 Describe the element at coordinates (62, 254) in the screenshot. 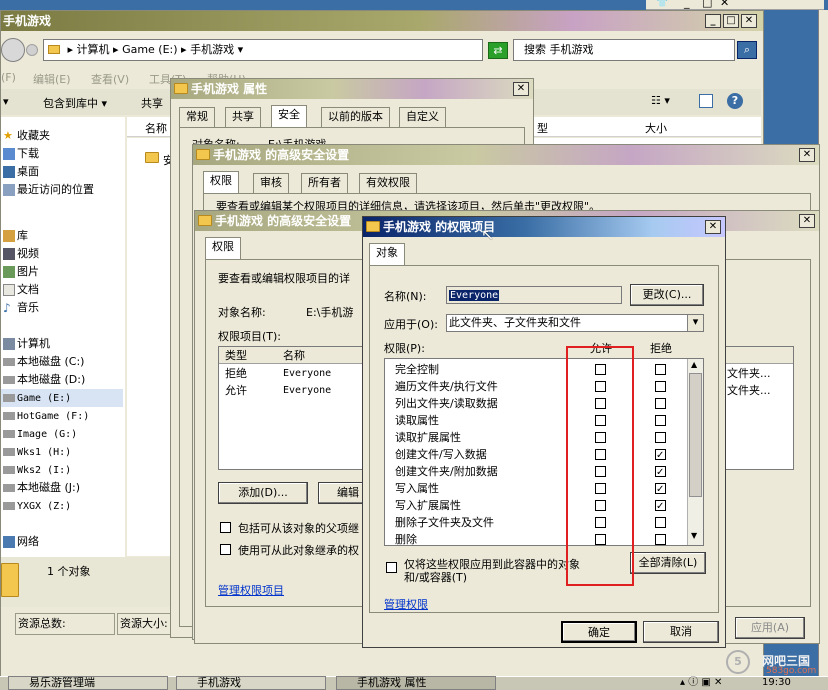

I see `sidebar-item-videos: 视频` at that location.